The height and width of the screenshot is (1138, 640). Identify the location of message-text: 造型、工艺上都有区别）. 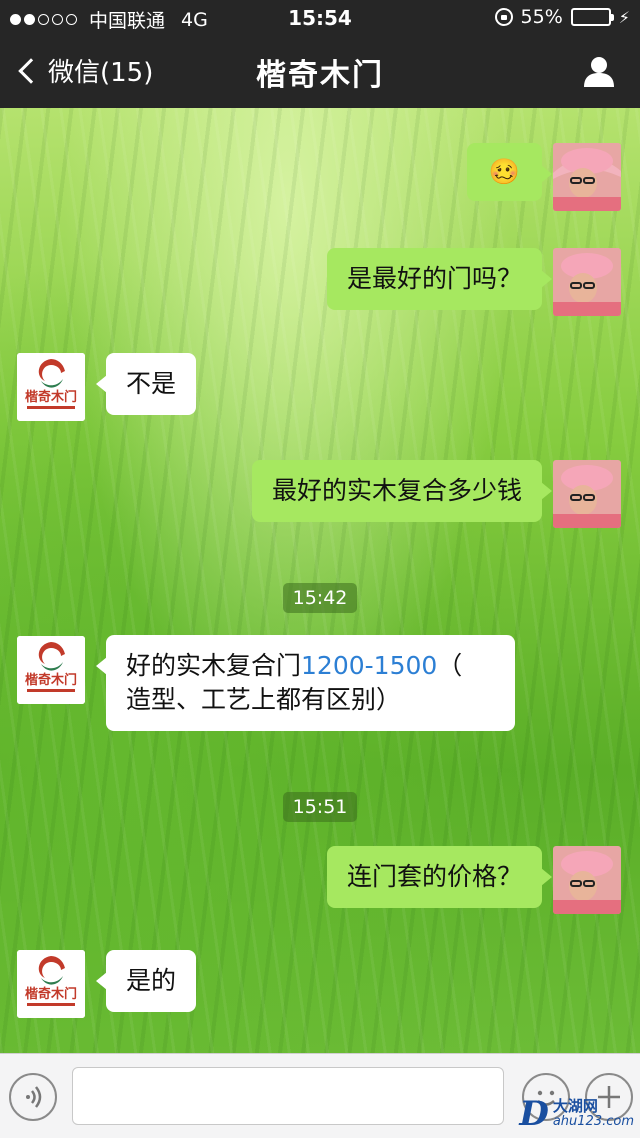
(264, 699).